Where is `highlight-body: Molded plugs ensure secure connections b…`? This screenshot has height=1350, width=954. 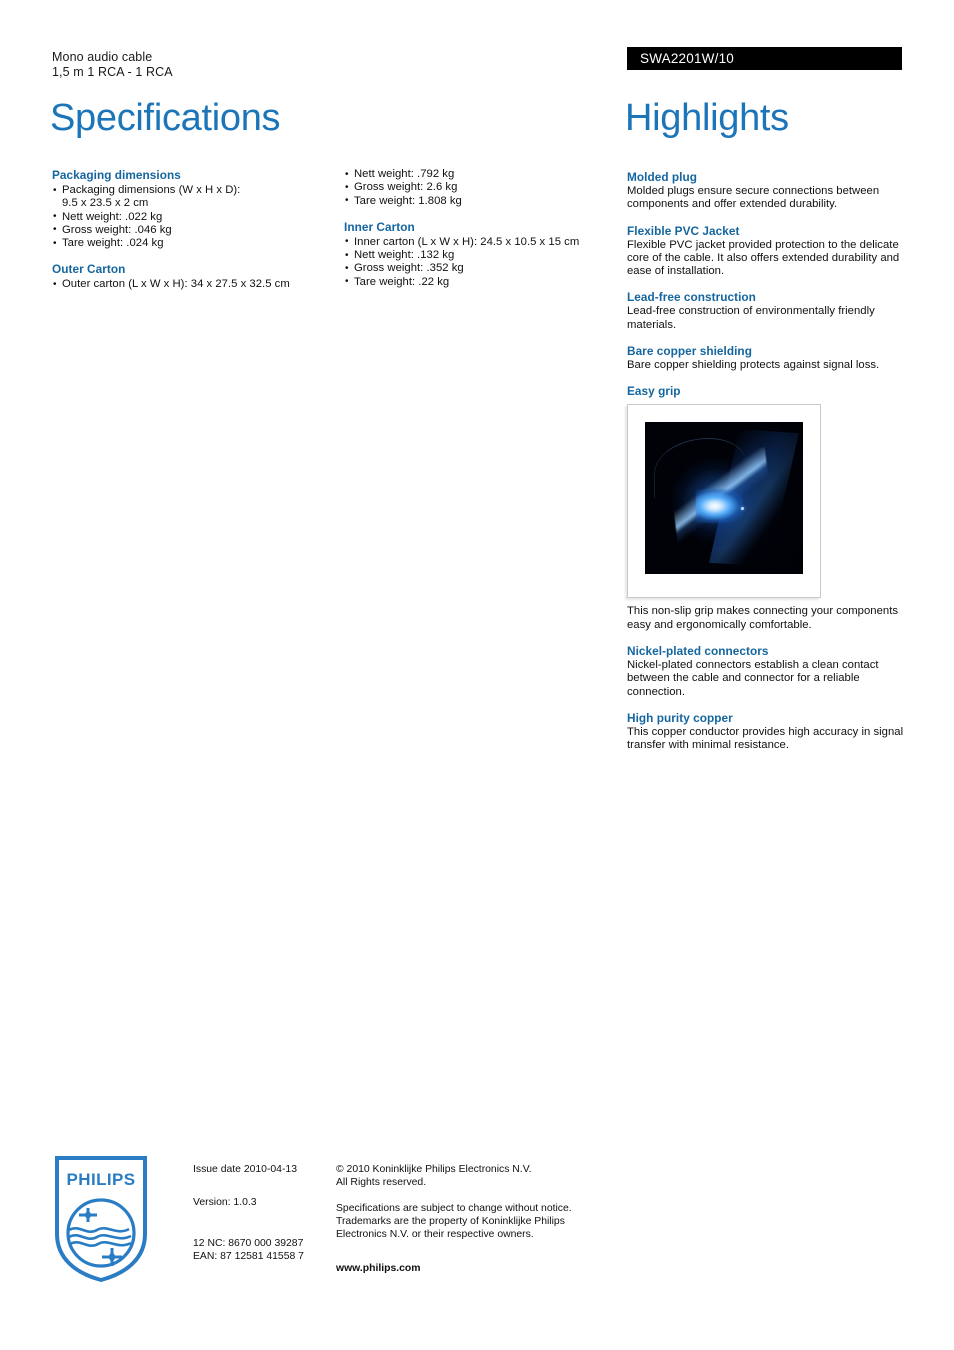
highlight-body: Molded plugs ensure secure connections b… is located at coordinates (753, 198).